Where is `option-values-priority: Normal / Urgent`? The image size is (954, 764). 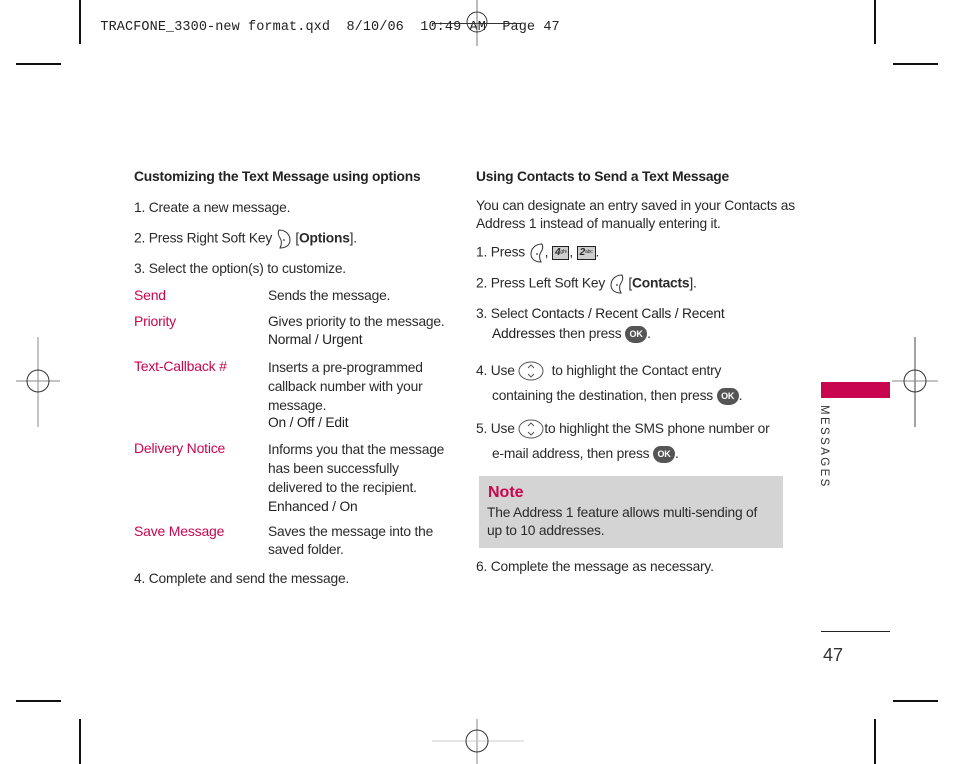 option-values-priority: Normal / Urgent is located at coordinates (315, 339).